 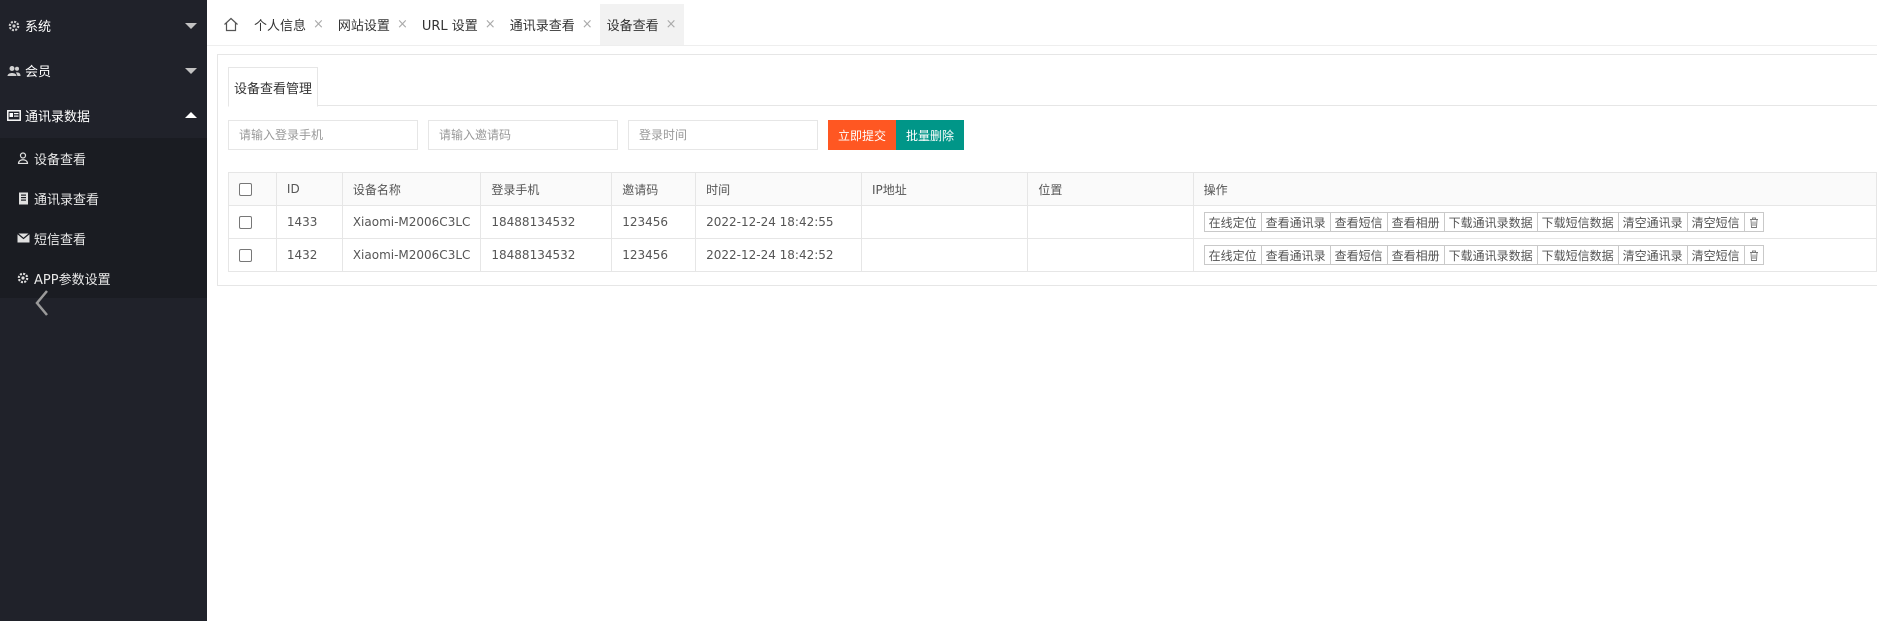 I want to click on column-header: 邀请码, so click(x=654, y=189).